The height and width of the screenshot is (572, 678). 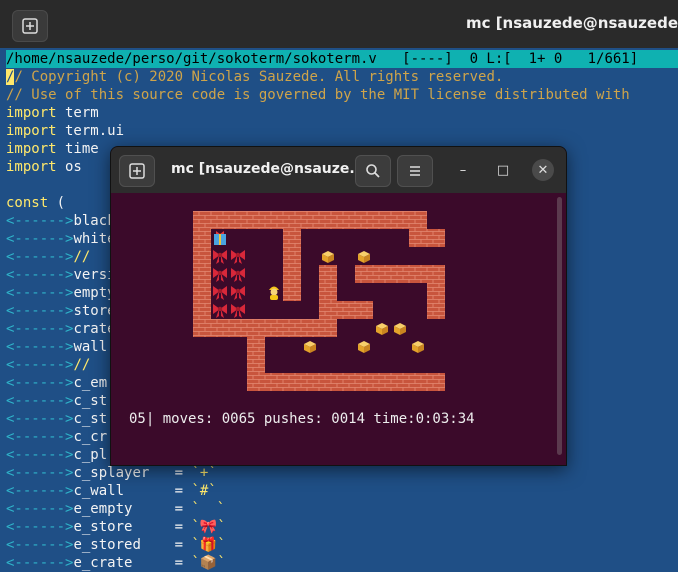 I want to click on front-window-header: mc [nsauzede@nsauze... – □ ✕, so click(x=338, y=170).